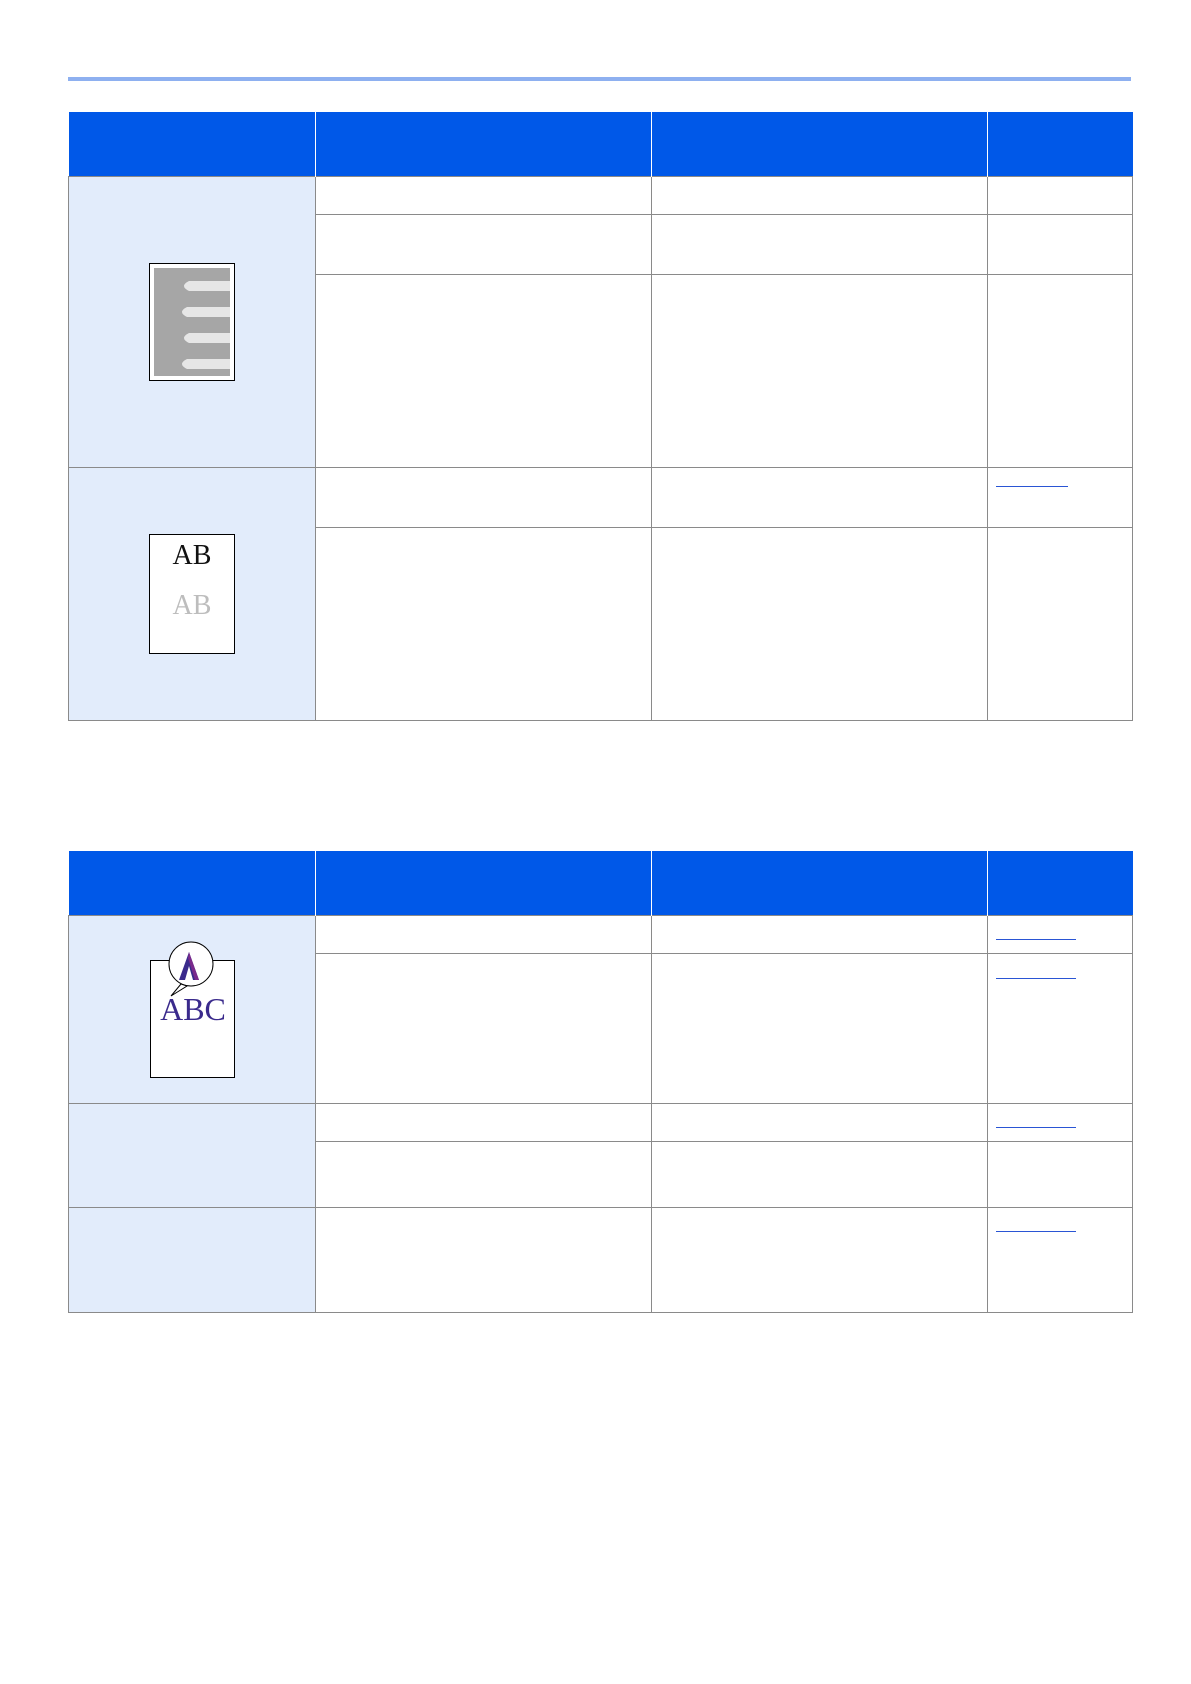 The height and width of the screenshot is (1684, 1191). I want to click on table-row: AB AB, so click(600, 594).